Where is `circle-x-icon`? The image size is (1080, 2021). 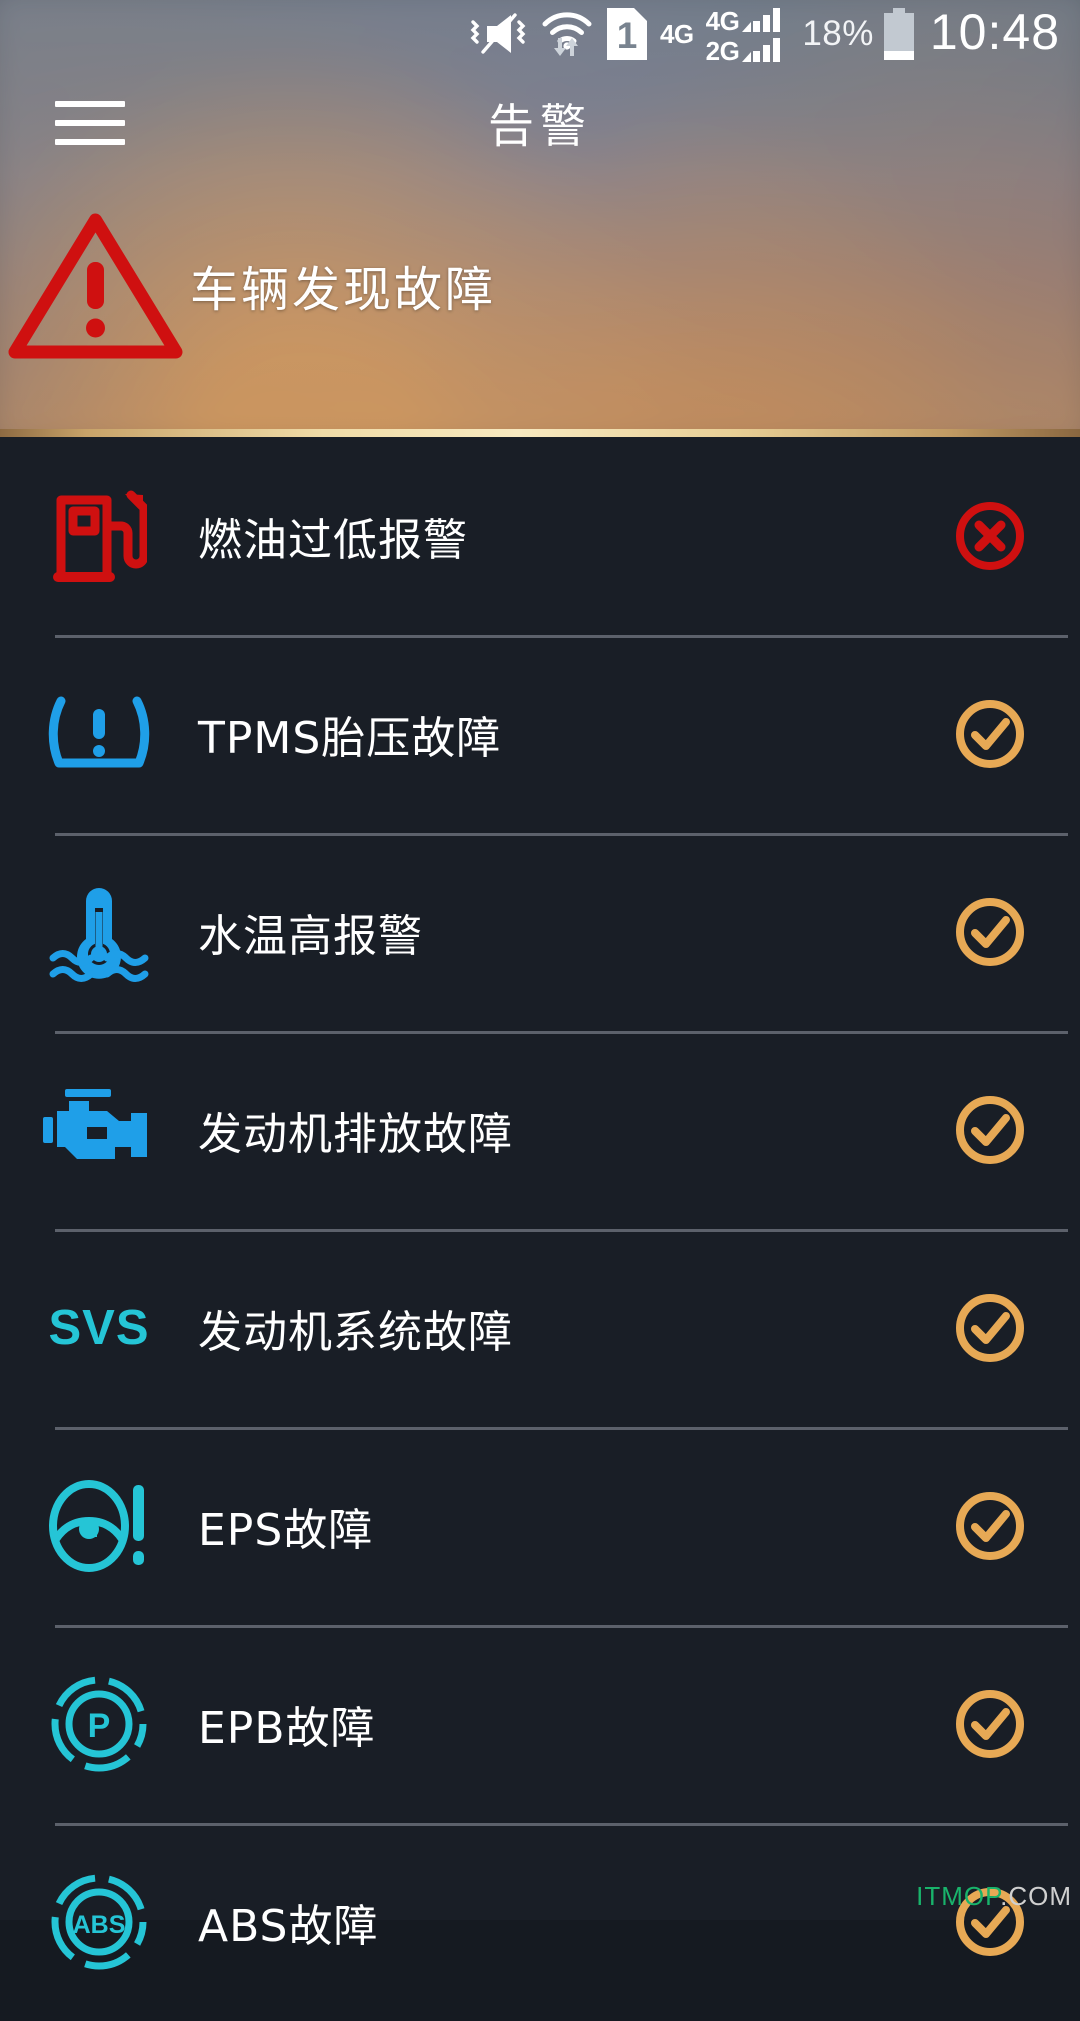 circle-x-icon is located at coordinates (990, 536).